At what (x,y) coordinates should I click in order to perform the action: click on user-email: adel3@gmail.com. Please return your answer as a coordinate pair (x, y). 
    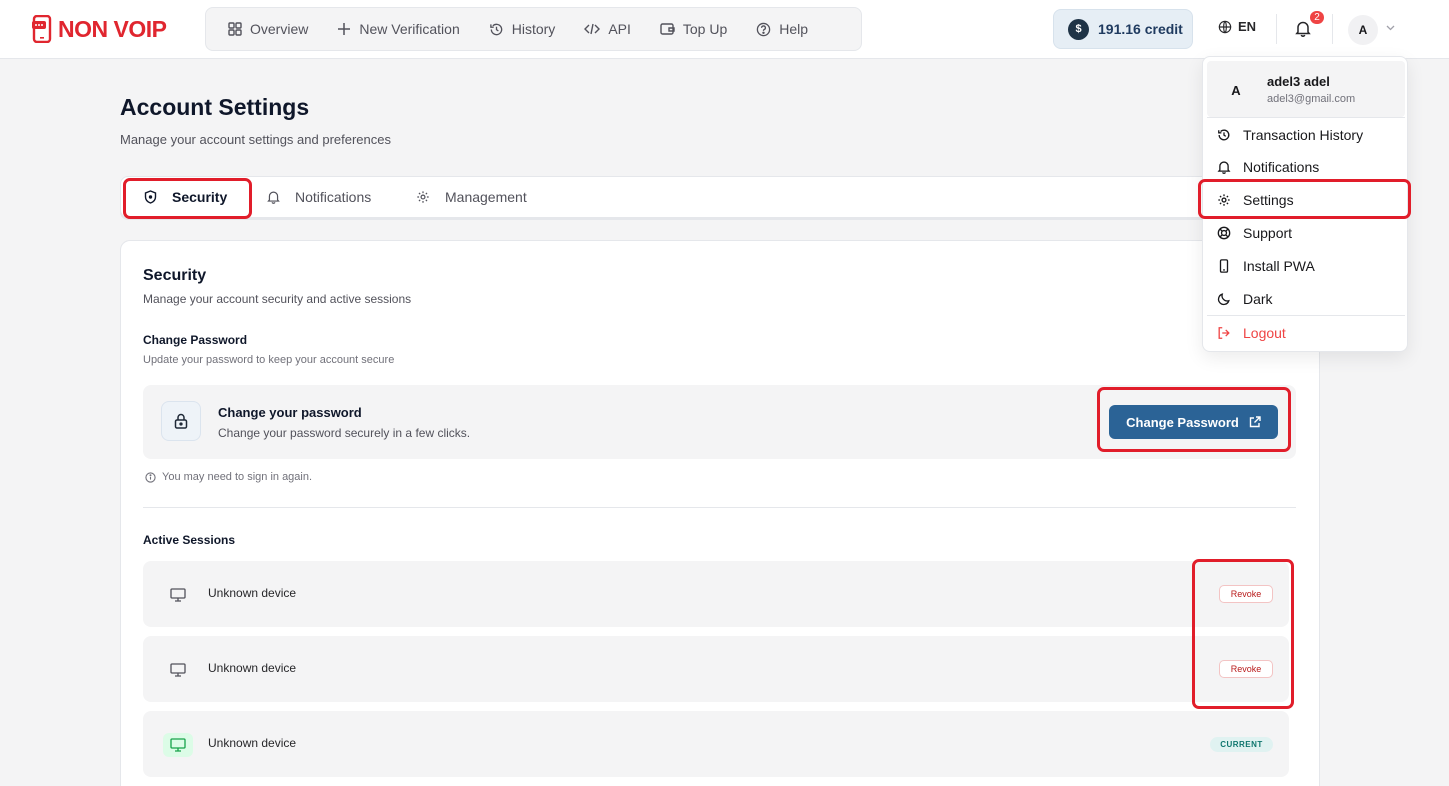
    Looking at the image, I should click on (1311, 99).